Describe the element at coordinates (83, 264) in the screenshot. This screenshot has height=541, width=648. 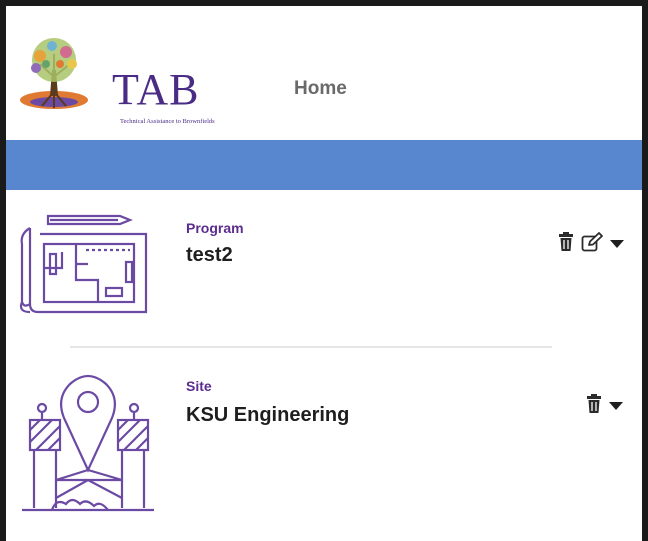
I see `blueprint-icon` at that location.